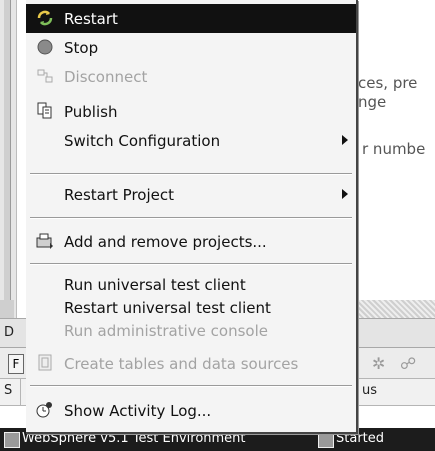  Describe the element at coordinates (45, 76) in the screenshot. I see `disconnect-icon` at that location.